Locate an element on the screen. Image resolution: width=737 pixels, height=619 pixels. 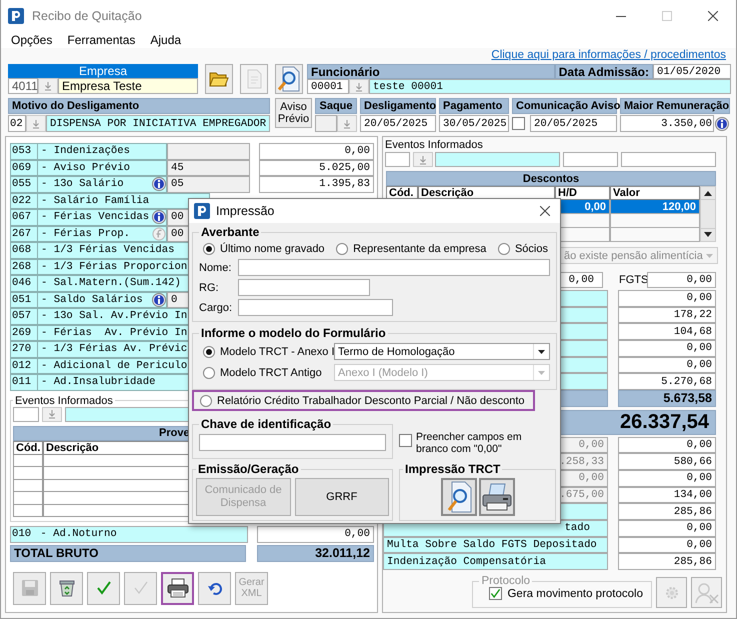
group-label: Averbante is located at coordinates (230, 232).